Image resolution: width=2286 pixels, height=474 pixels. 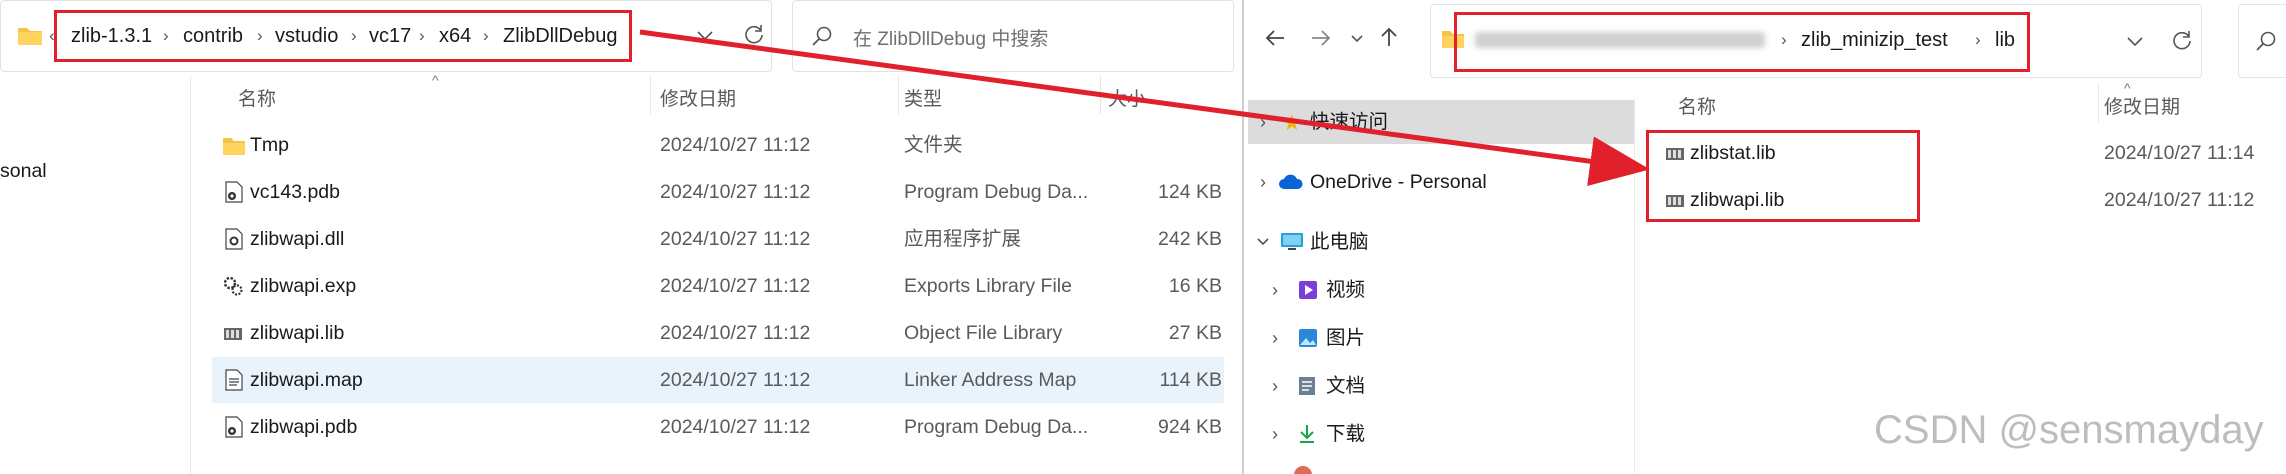 I want to click on watermark: CSDN @sensmayday, so click(x=2069, y=430).